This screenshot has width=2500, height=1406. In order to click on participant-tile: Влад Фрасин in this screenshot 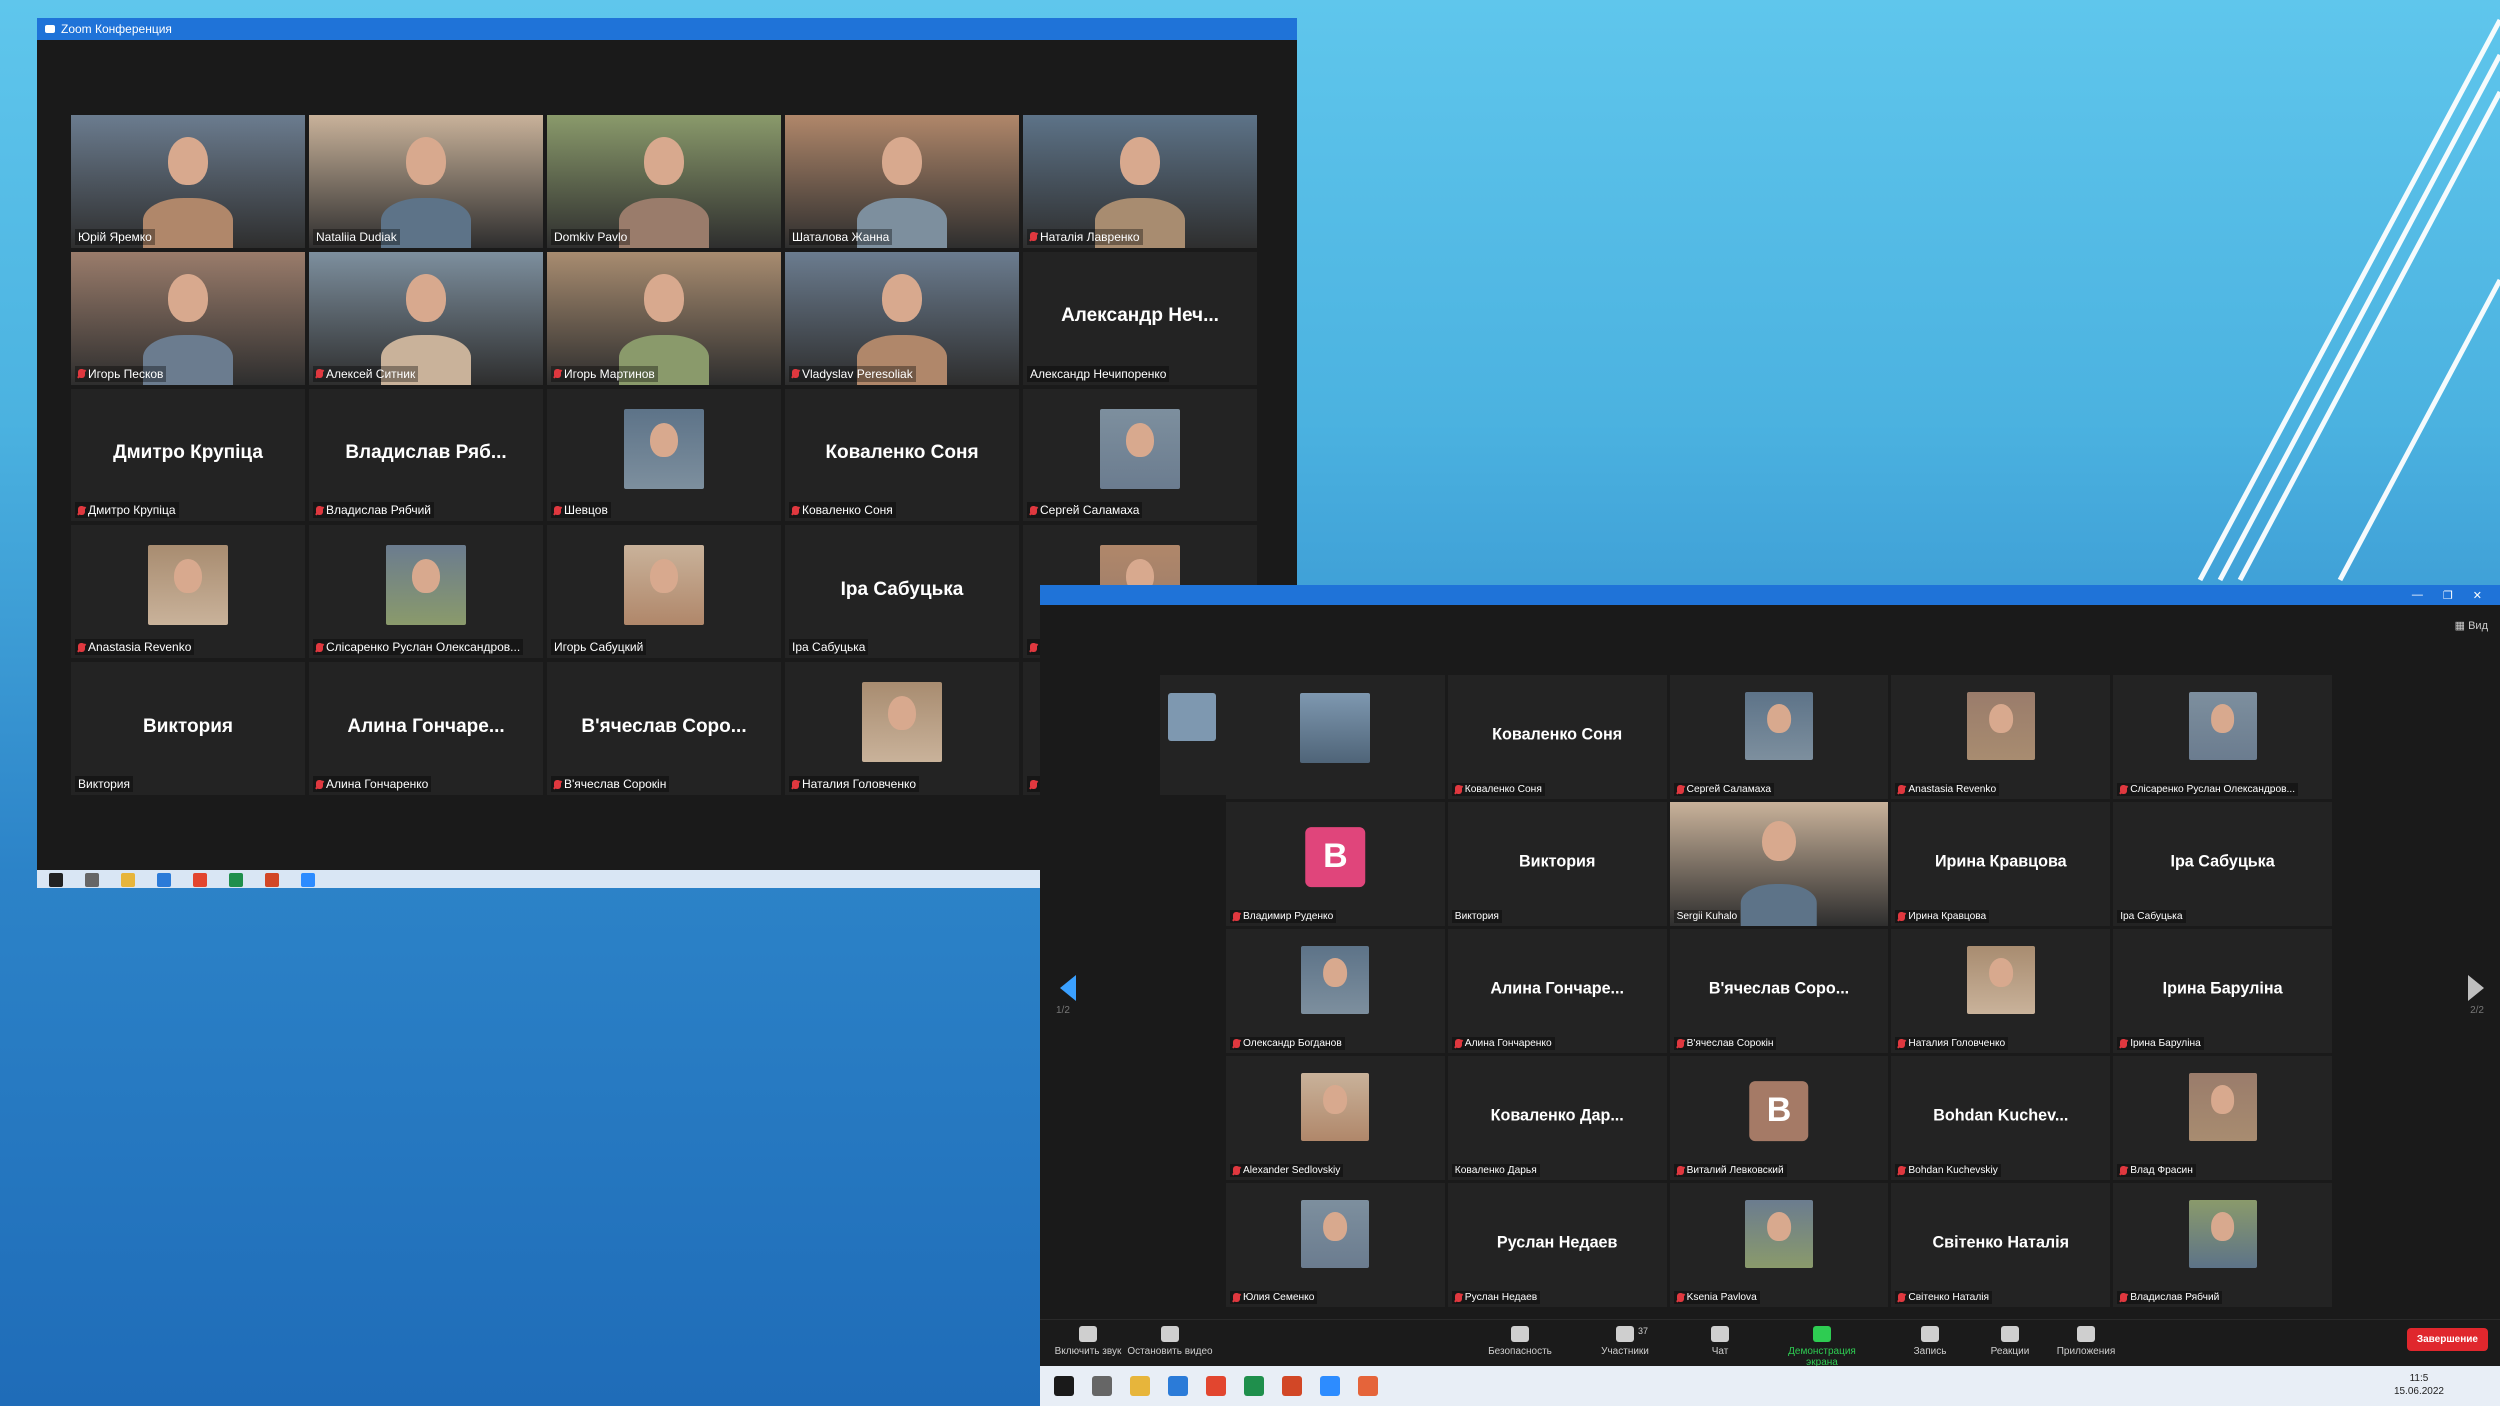, I will do `click(2222, 1118)`.